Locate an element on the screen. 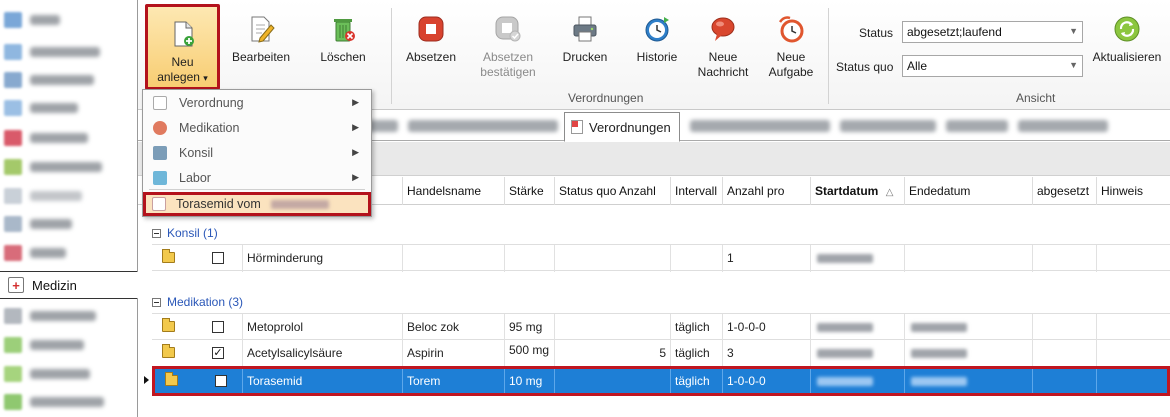  cell-intervall: täglich is located at coordinates (696, 327).